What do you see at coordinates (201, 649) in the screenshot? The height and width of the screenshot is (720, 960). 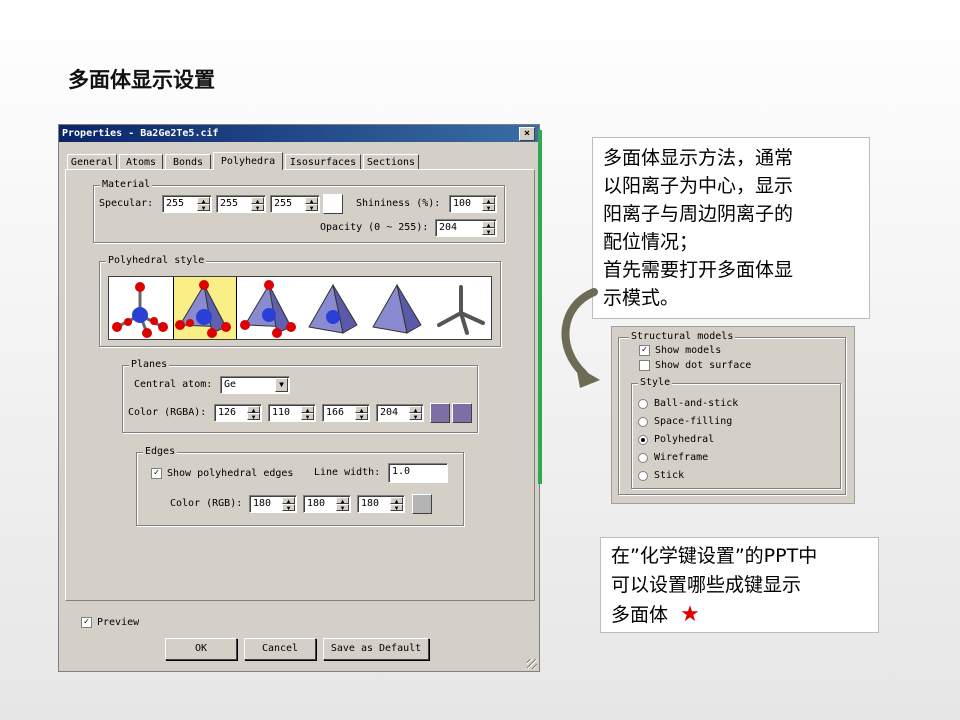 I see `ok-button: OK` at bounding box center [201, 649].